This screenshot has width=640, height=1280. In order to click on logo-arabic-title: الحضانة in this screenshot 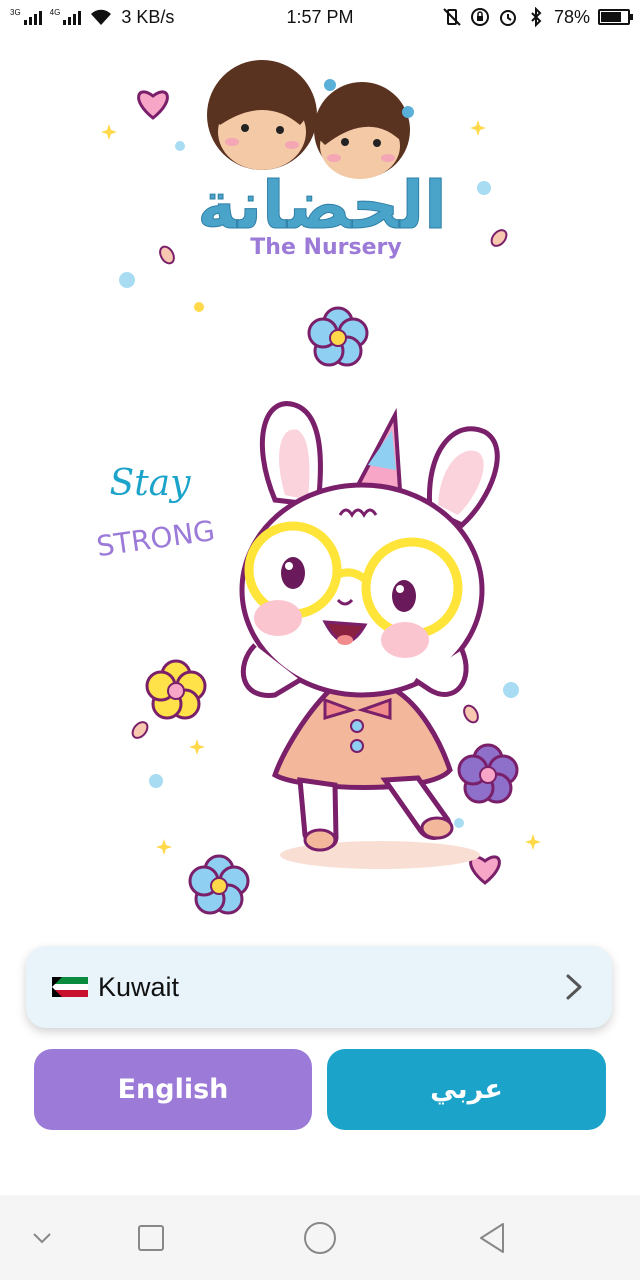, I will do `click(322, 205)`.